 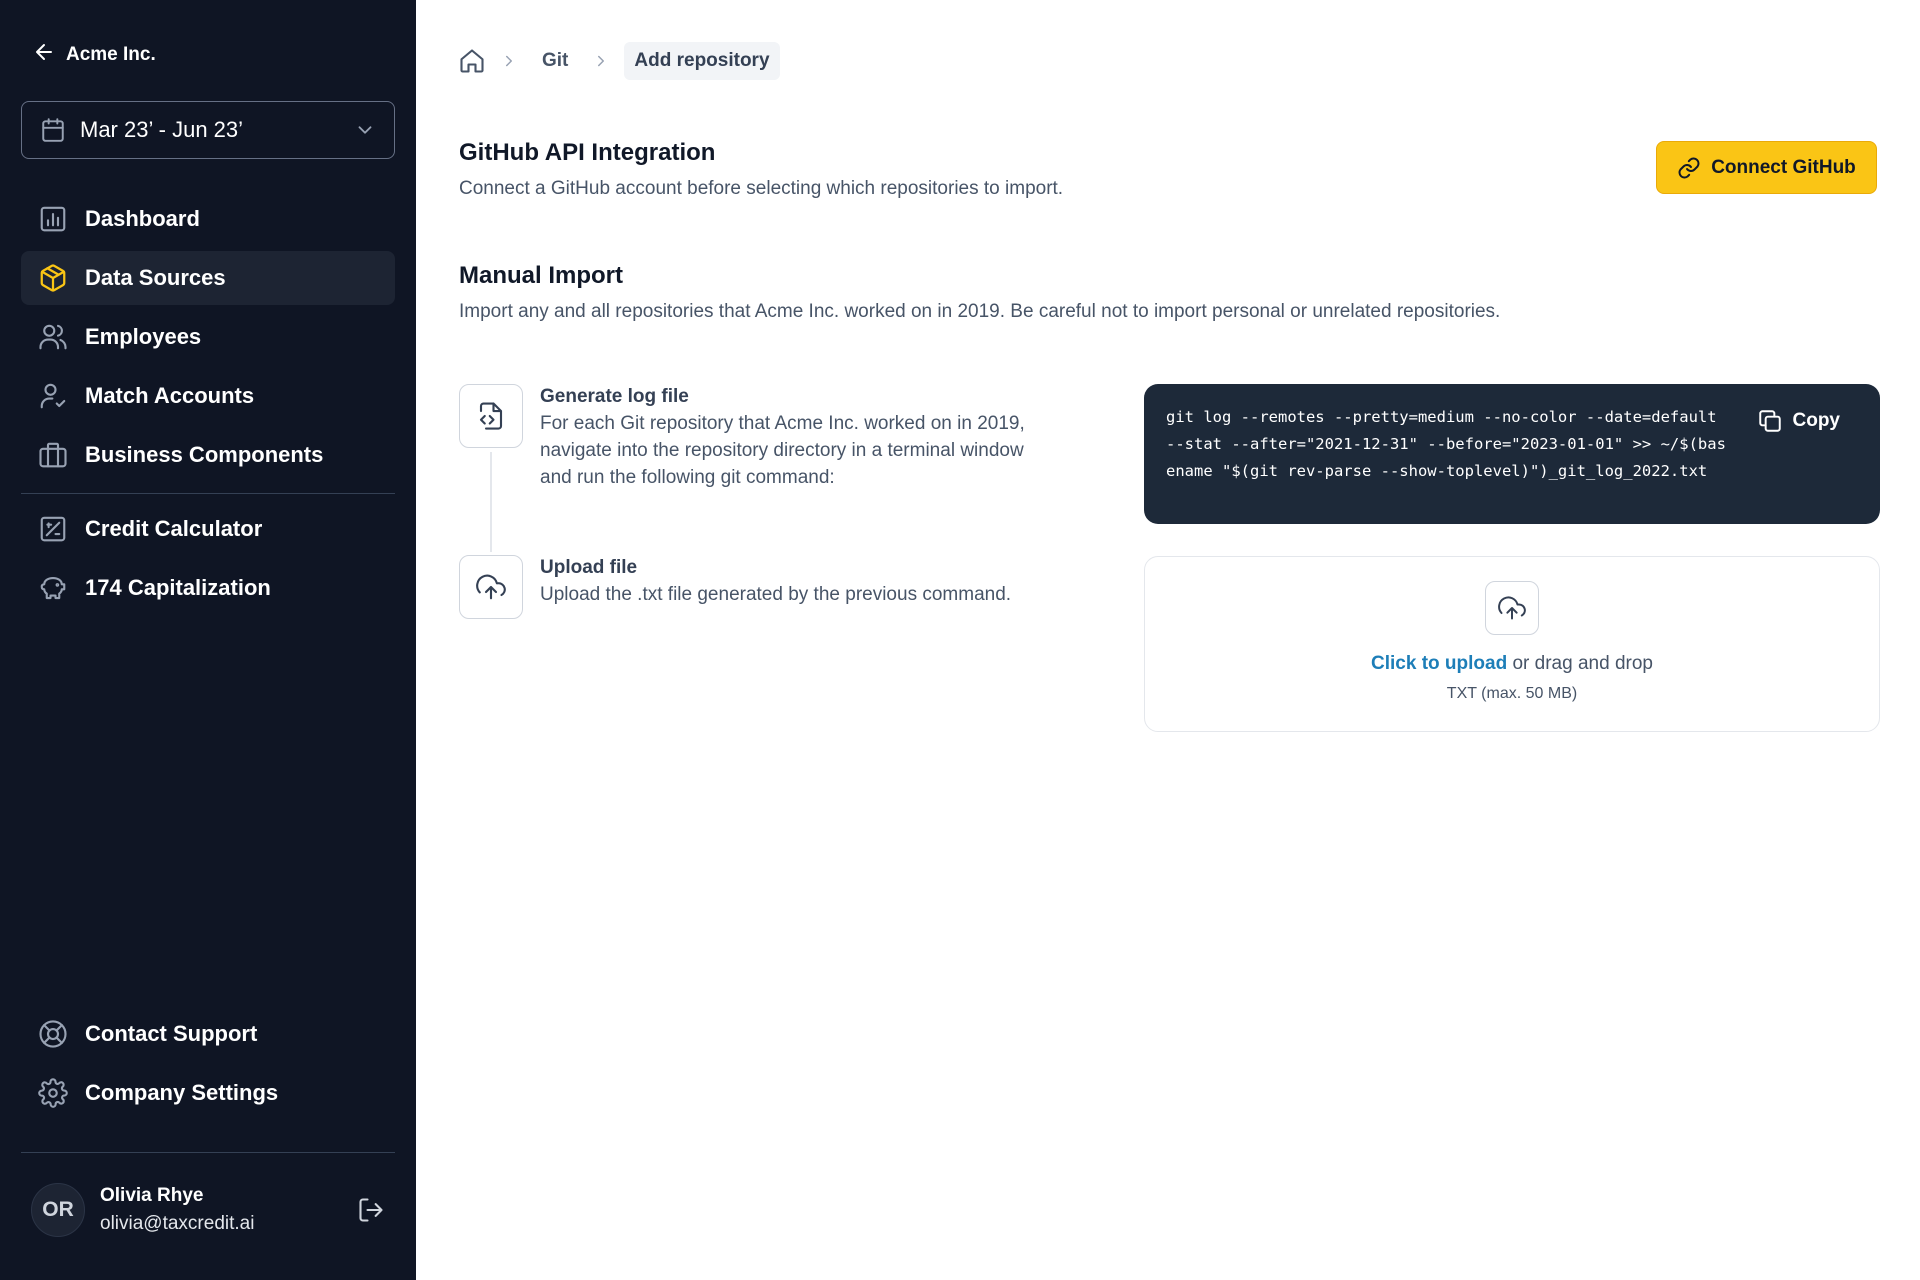 What do you see at coordinates (162, 129) in the screenshot?
I see `date-range-value: Mar 23’ - Jun 23’` at bounding box center [162, 129].